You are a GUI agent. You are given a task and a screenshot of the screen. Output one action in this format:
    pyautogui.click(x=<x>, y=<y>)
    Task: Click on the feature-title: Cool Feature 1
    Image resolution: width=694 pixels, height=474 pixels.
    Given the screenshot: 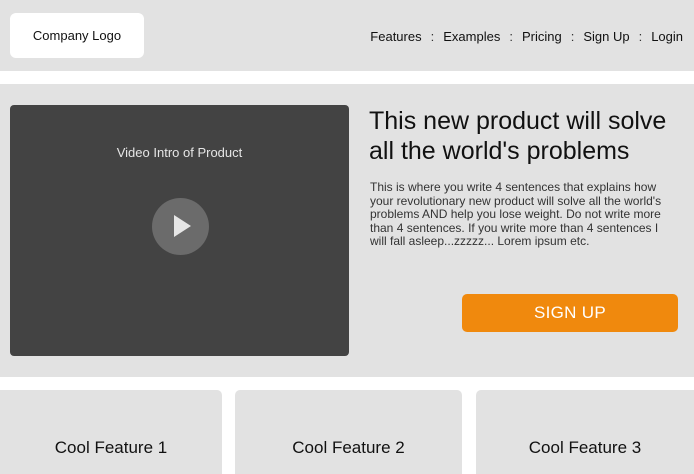 What is the action you would take?
    pyautogui.click(x=111, y=447)
    